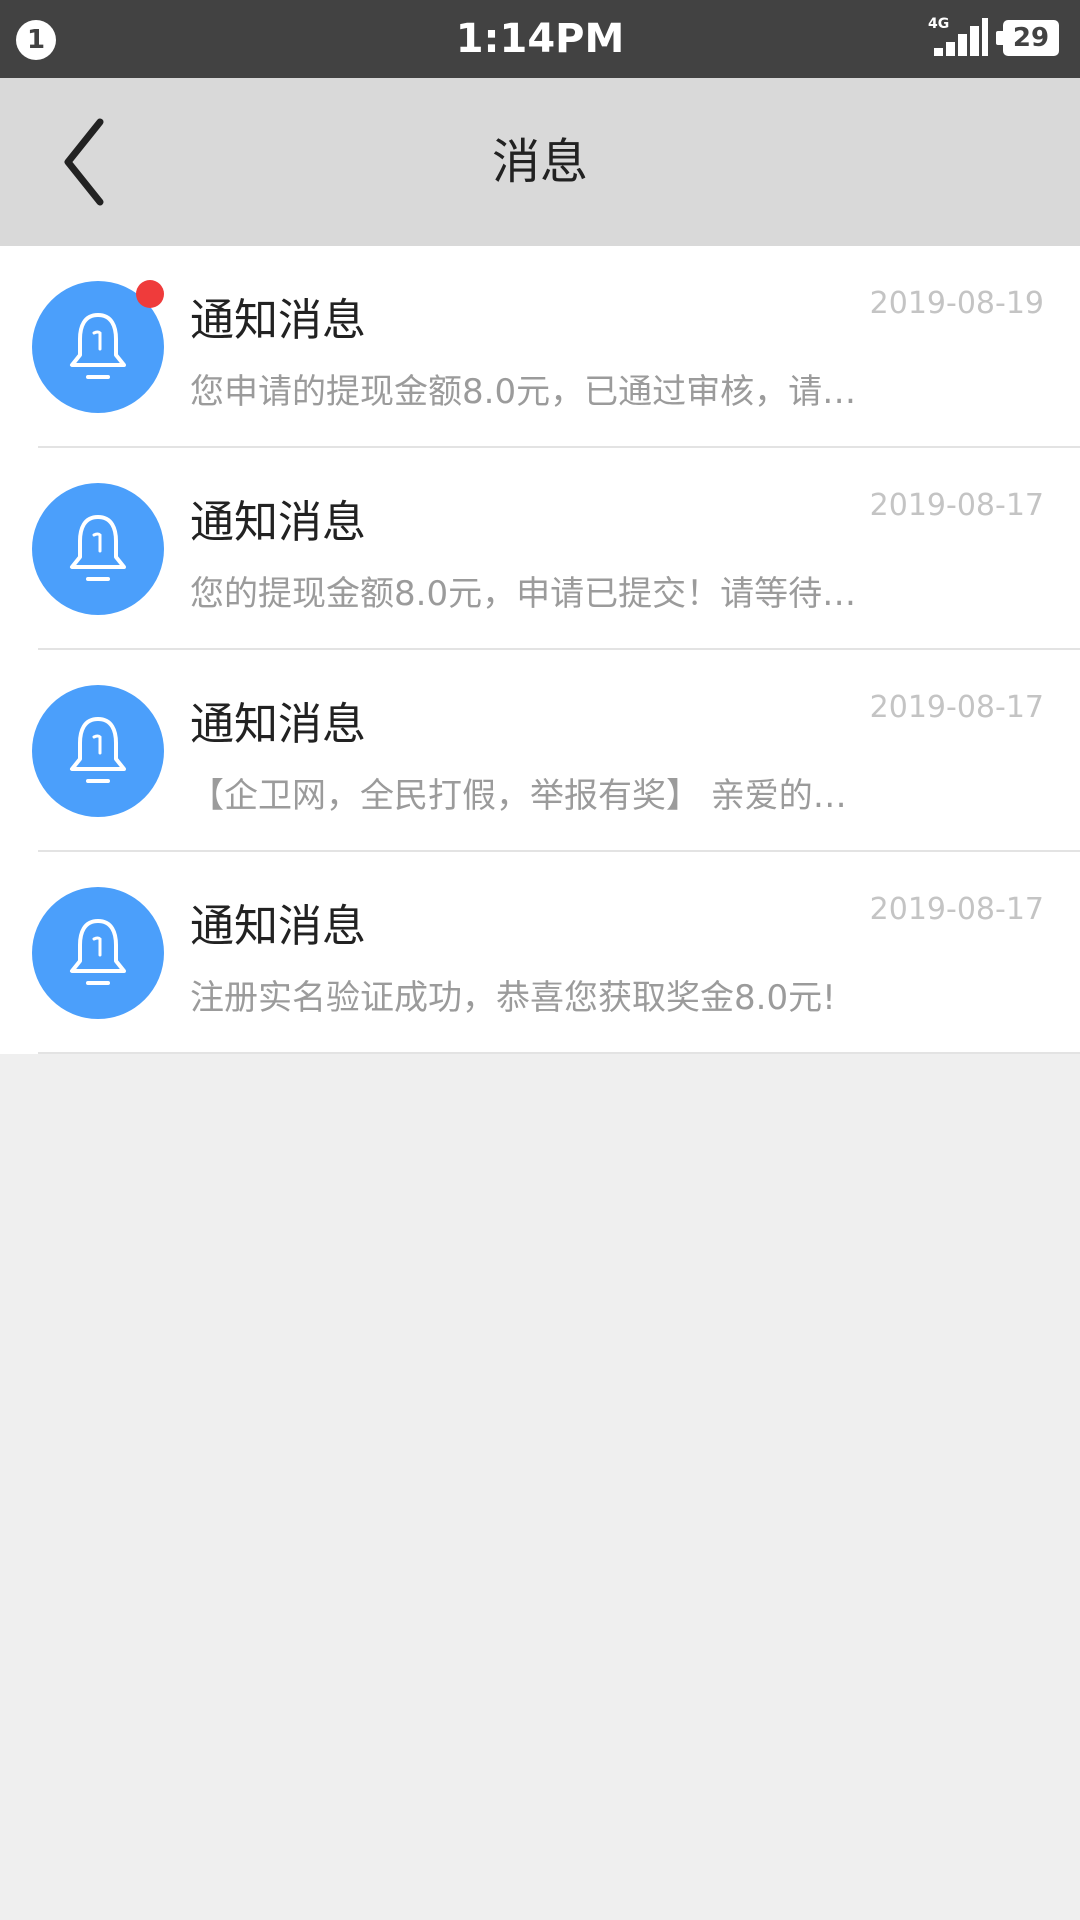 This screenshot has width=1080, height=1920. What do you see at coordinates (150, 294) in the screenshot?
I see `unread-dot` at bounding box center [150, 294].